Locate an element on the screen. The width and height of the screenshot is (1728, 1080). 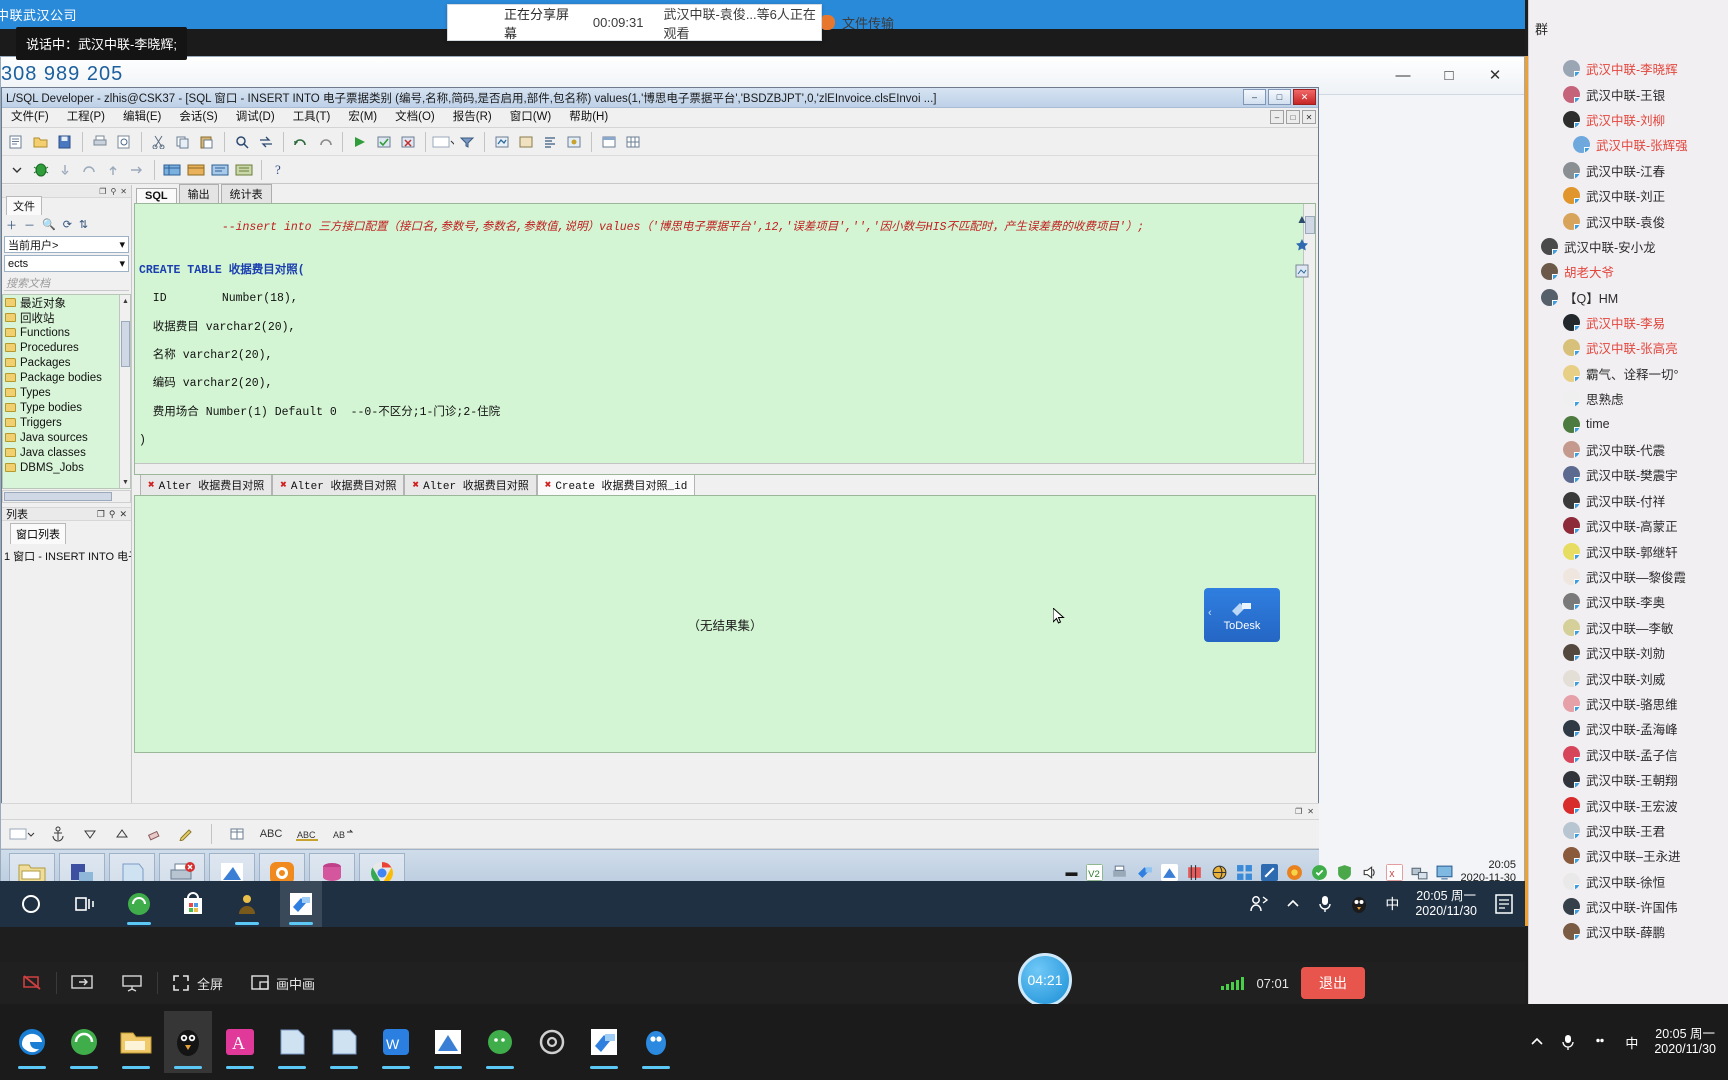
microphone-icon is located at coordinates (1325, 904).